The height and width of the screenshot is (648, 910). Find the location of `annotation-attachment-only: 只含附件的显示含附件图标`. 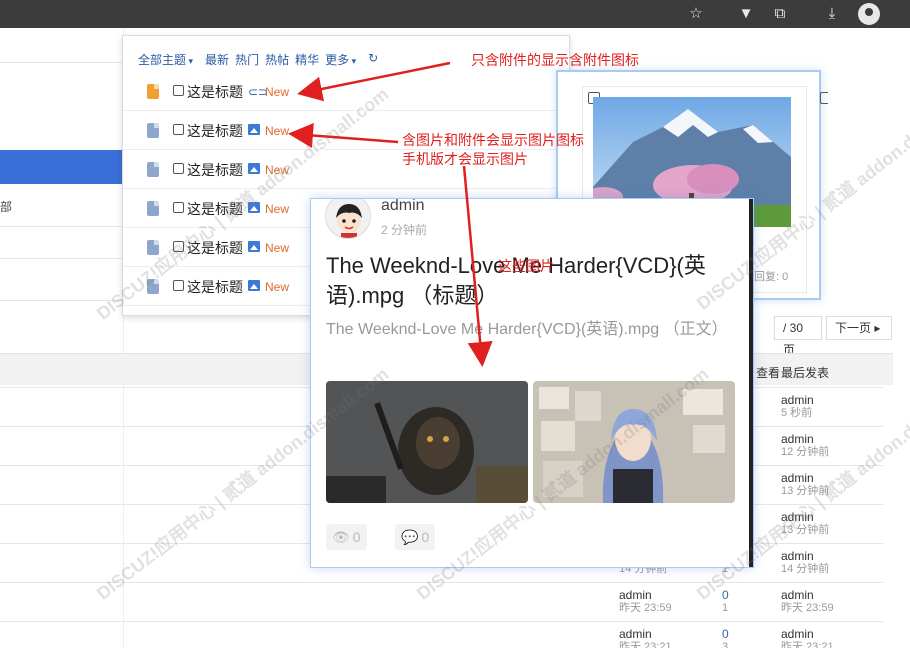

annotation-attachment-only: 只含附件的显示含附件图标 is located at coordinates (555, 60).